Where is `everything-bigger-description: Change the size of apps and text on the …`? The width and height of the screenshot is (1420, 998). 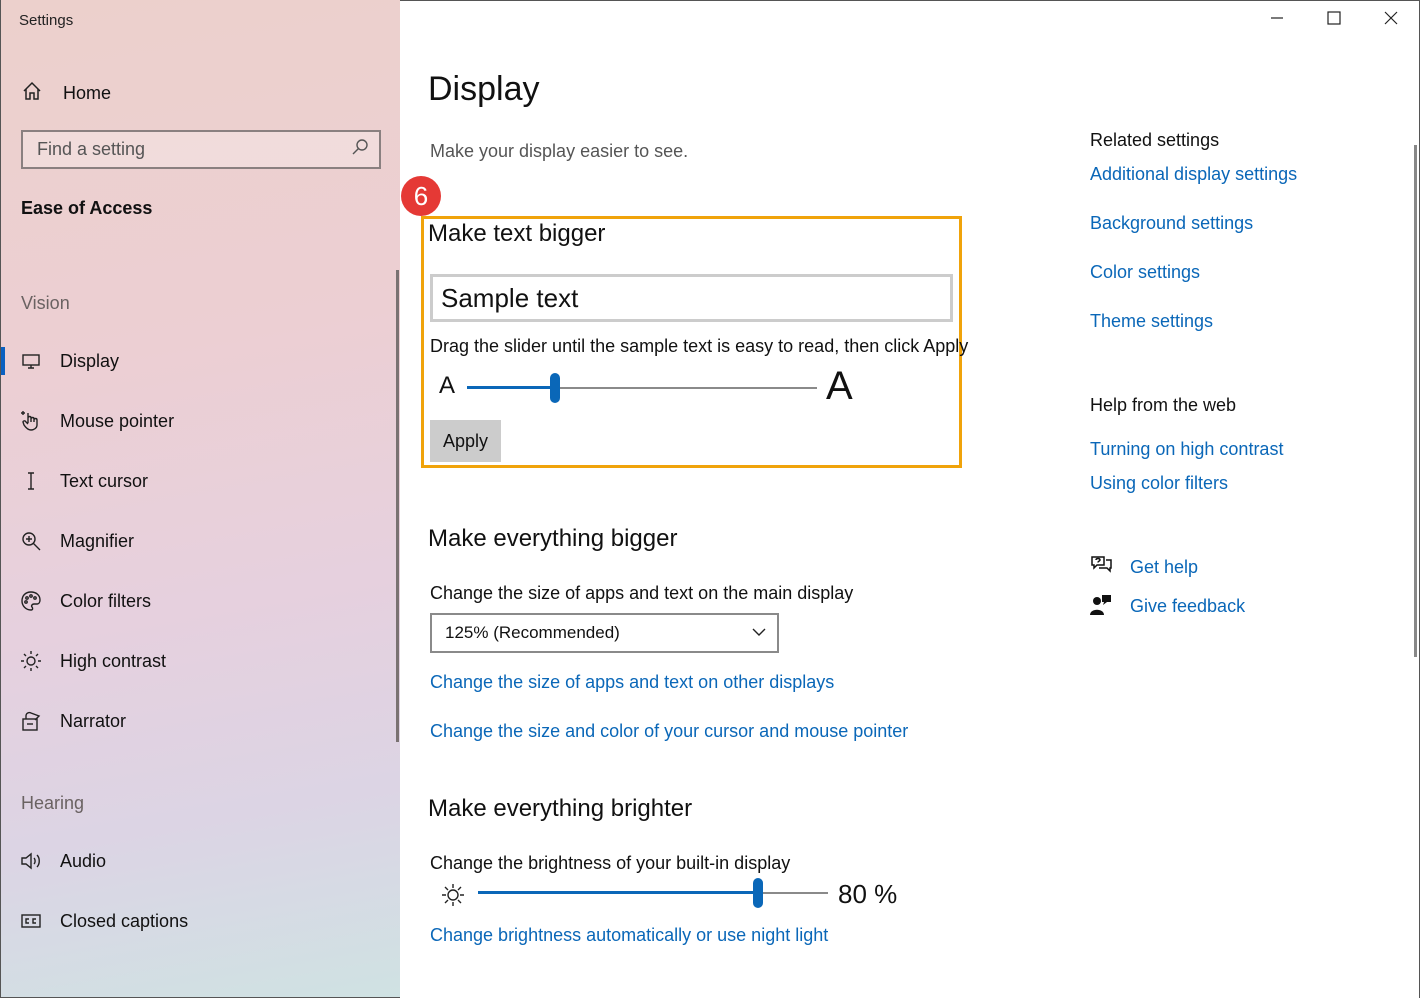 everything-bigger-description: Change the size of apps and text on the … is located at coordinates (642, 593).